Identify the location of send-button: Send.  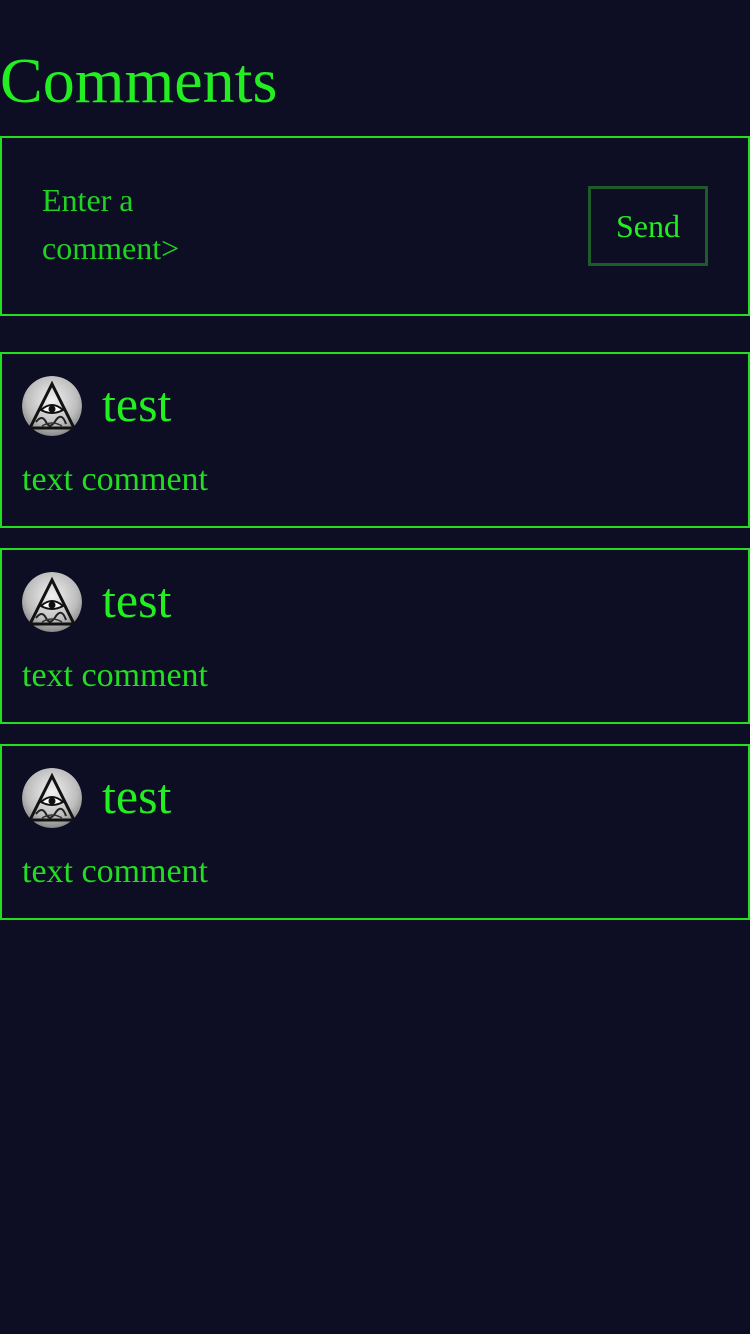
(648, 226).